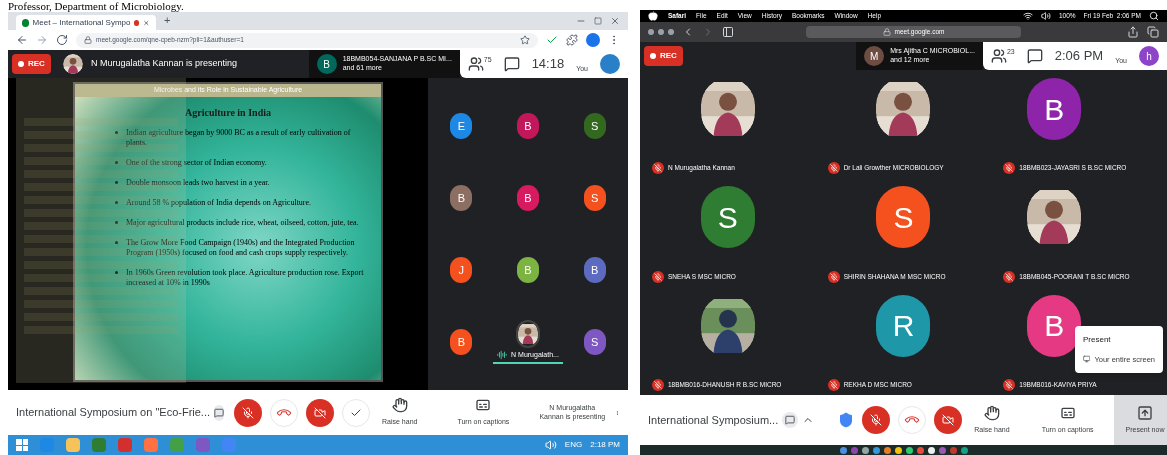 The height and width of the screenshot is (455, 1167). I want to click on participant-avatar: E, so click(461, 126).